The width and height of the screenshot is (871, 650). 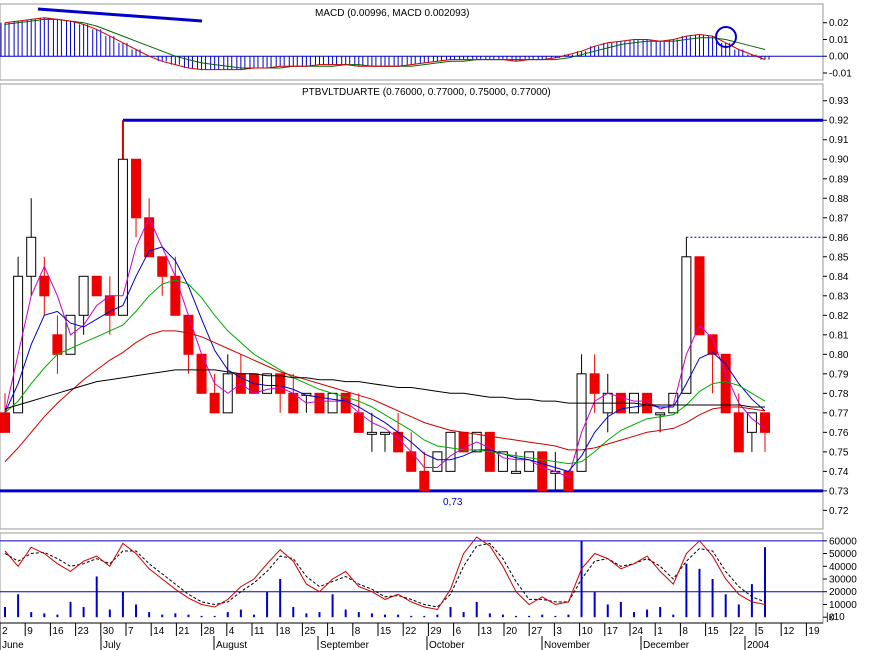 What do you see at coordinates (789, 631) in the screenshot?
I see `x-tick-label: 12` at bounding box center [789, 631].